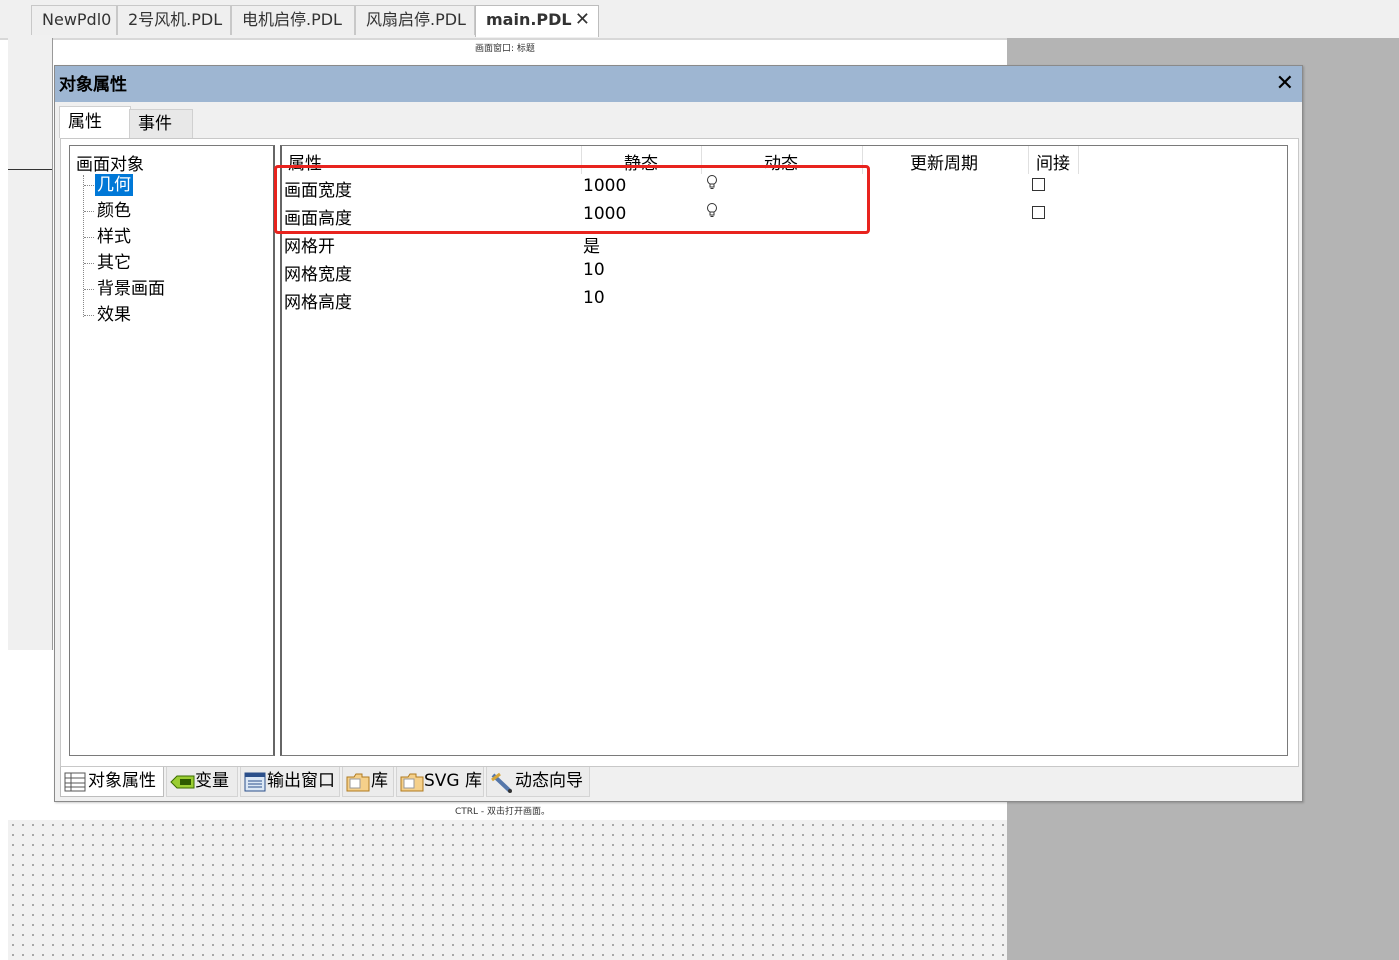 The image size is (1399, 960). Describe the element at coordinates (110, 162) in the screenshot. I see `tree-root: 画面对象` at that location.